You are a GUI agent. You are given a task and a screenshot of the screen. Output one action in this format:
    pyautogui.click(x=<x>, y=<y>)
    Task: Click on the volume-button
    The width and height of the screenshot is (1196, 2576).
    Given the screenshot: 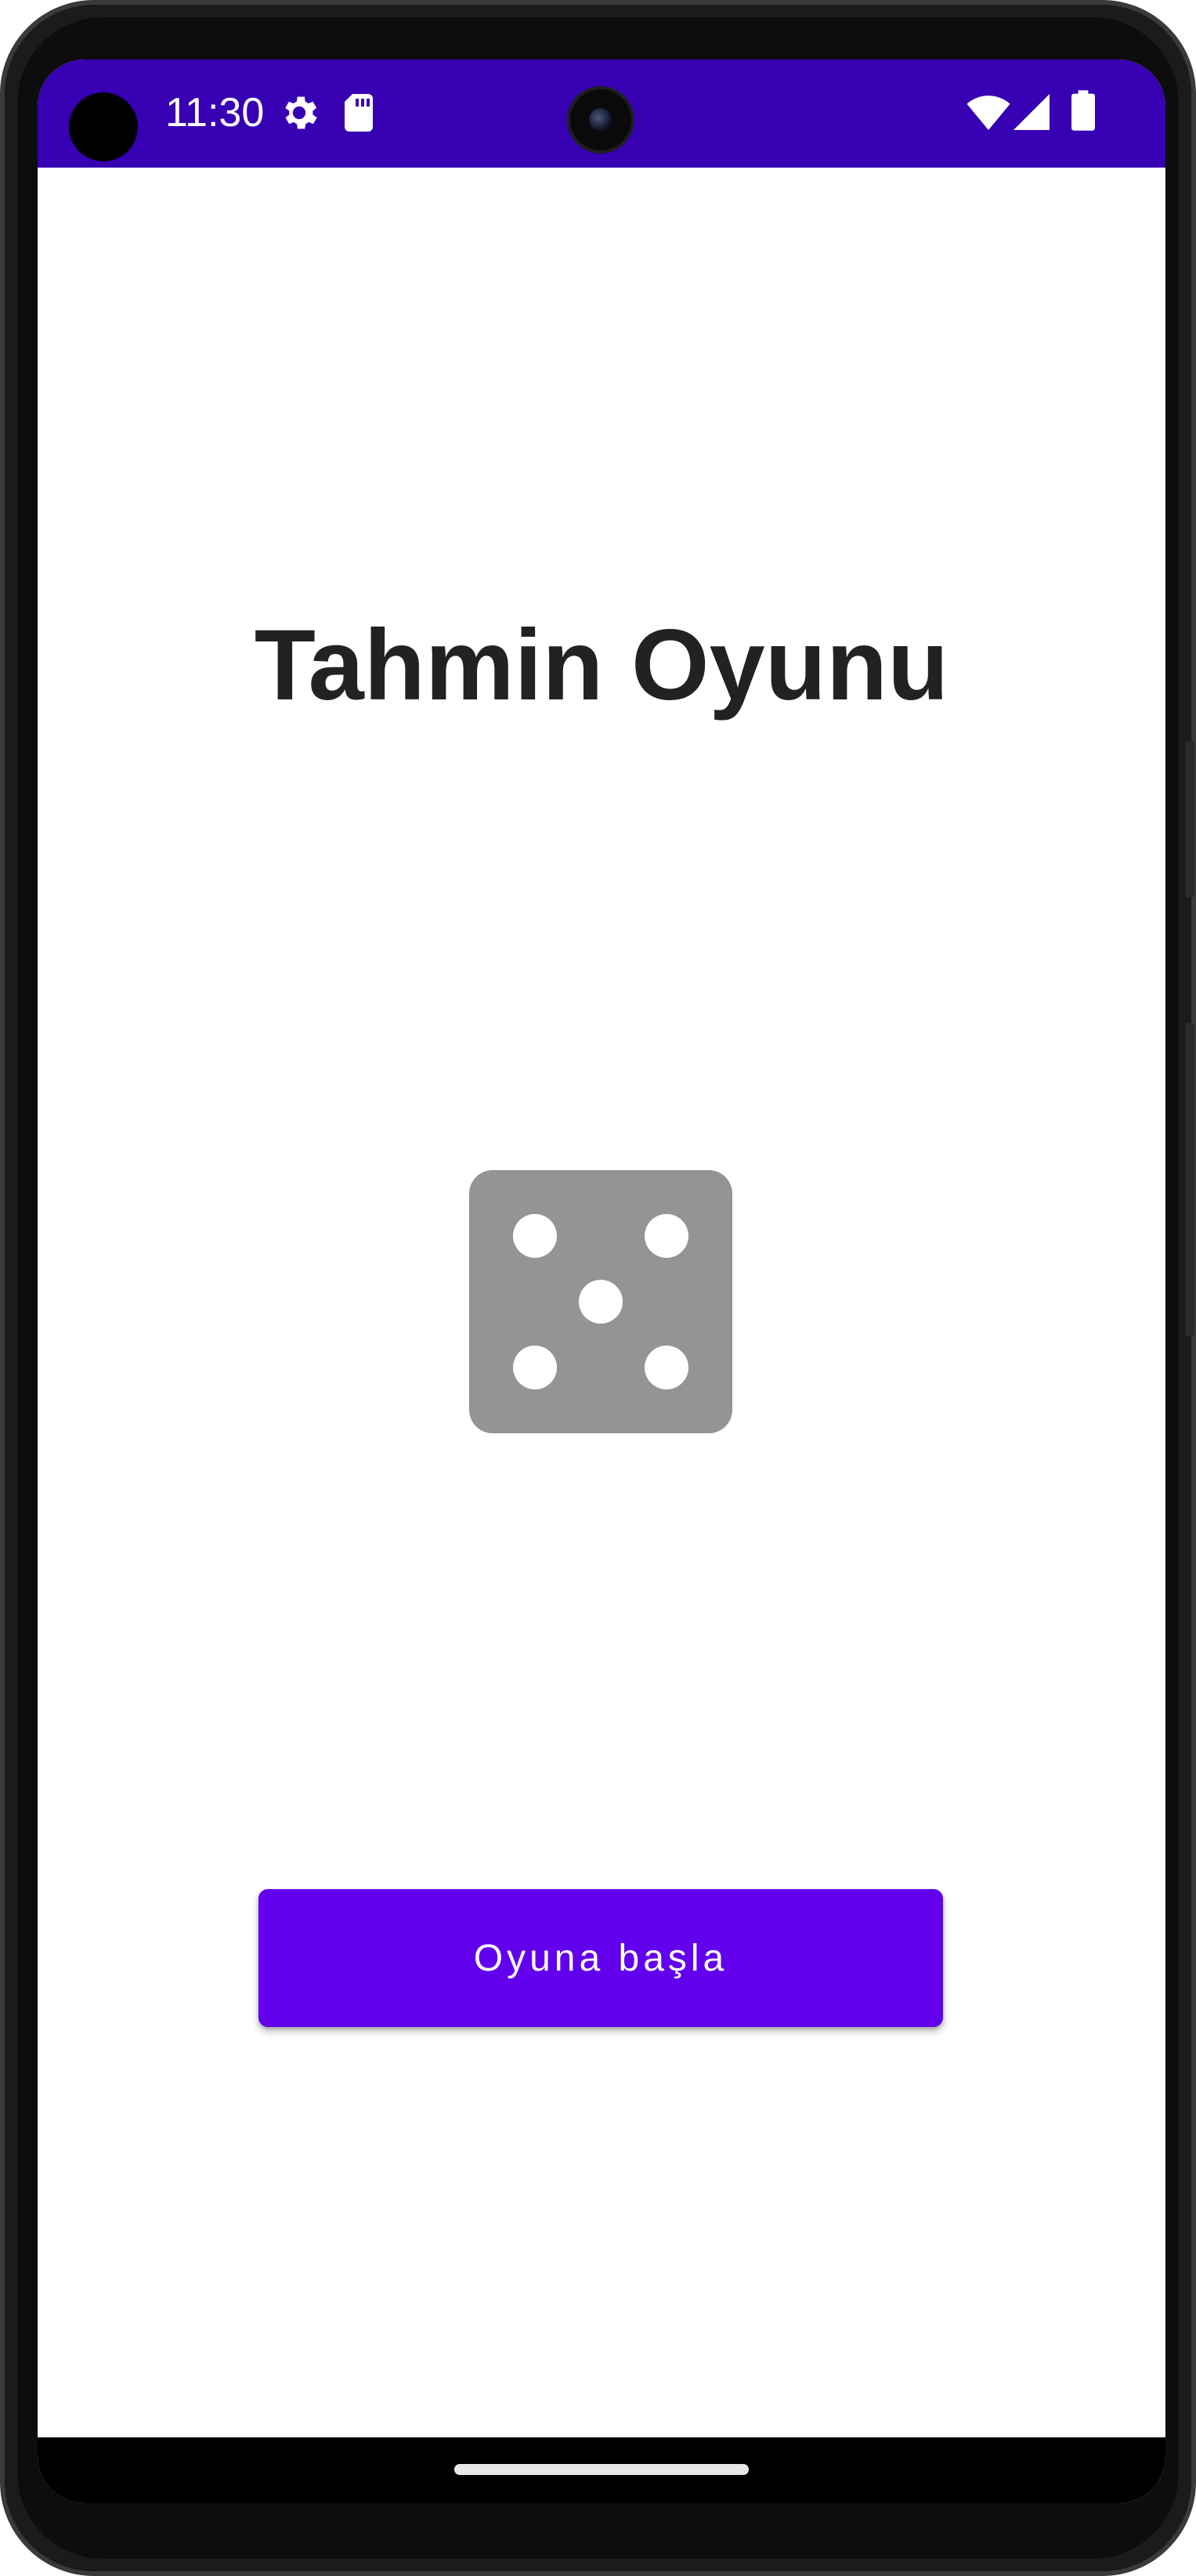 What is the action you would take?
    pyautogui.click(x=1189, y=1179)
    